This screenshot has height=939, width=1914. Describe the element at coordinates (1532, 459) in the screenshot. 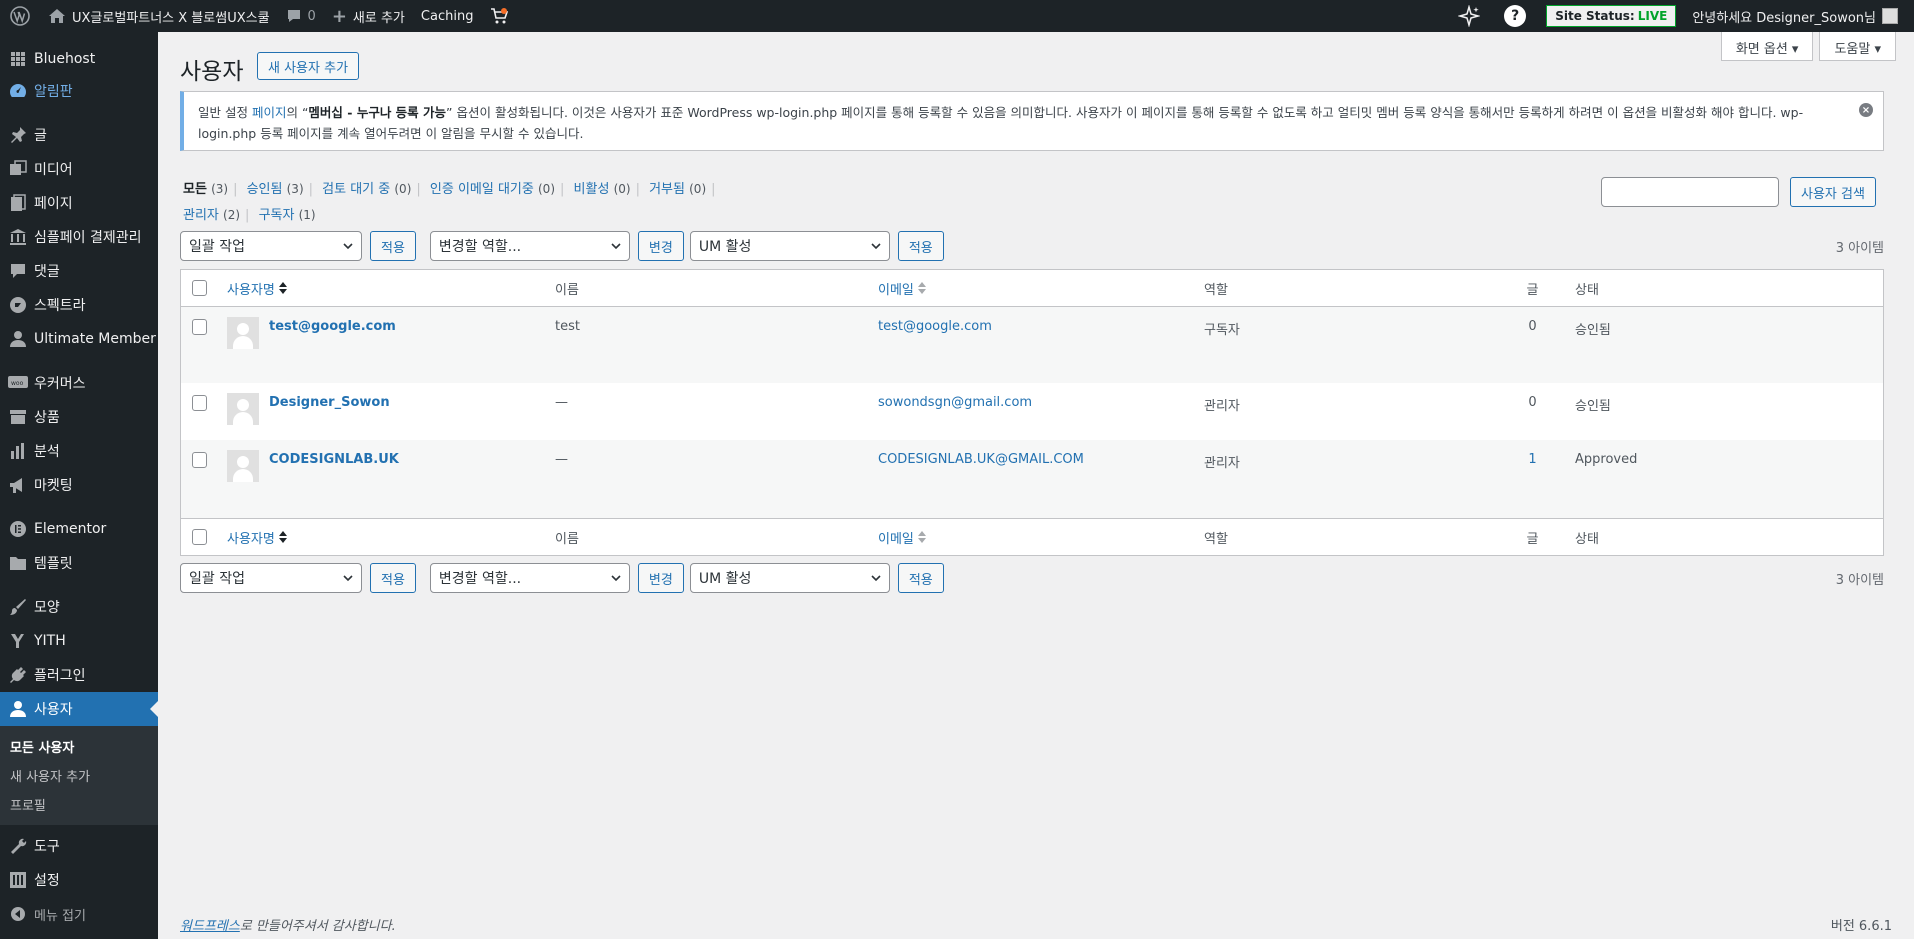

I see `user-posts-link: 1` at that location.